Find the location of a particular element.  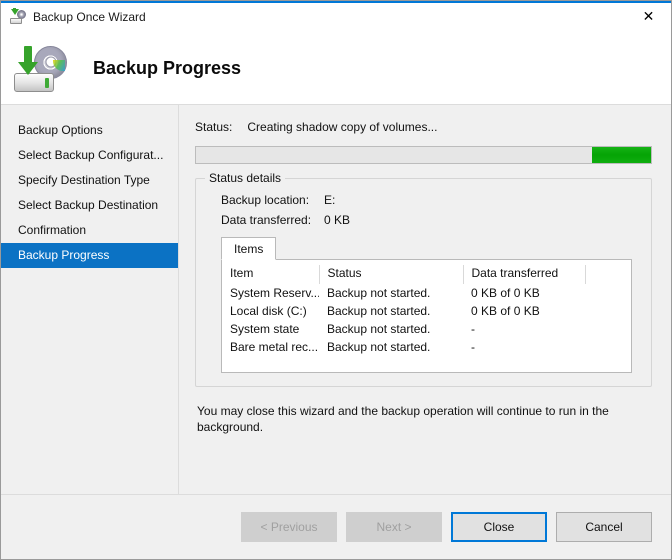

sidebar-item-confirmation: Confirmation is located at coordinates (89, 230).